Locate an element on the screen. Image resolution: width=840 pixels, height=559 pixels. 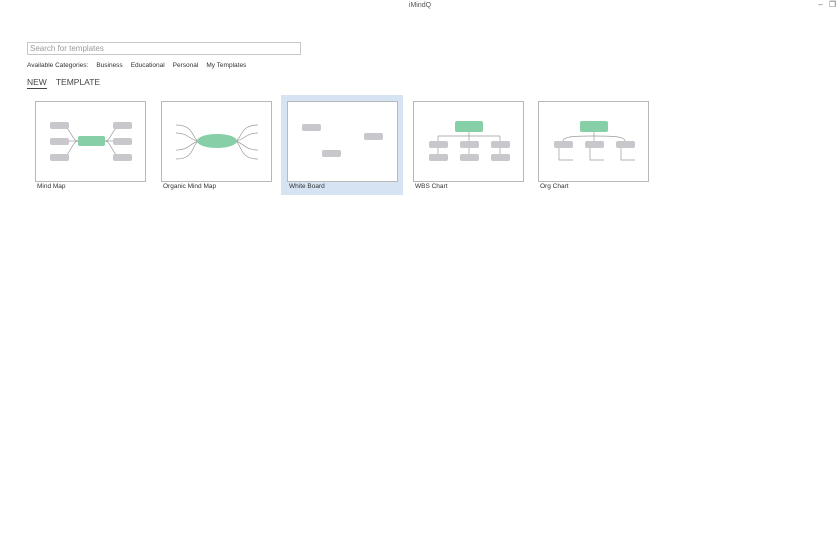
template-org-chart: Org Chart is located at coordinates (593, 145).